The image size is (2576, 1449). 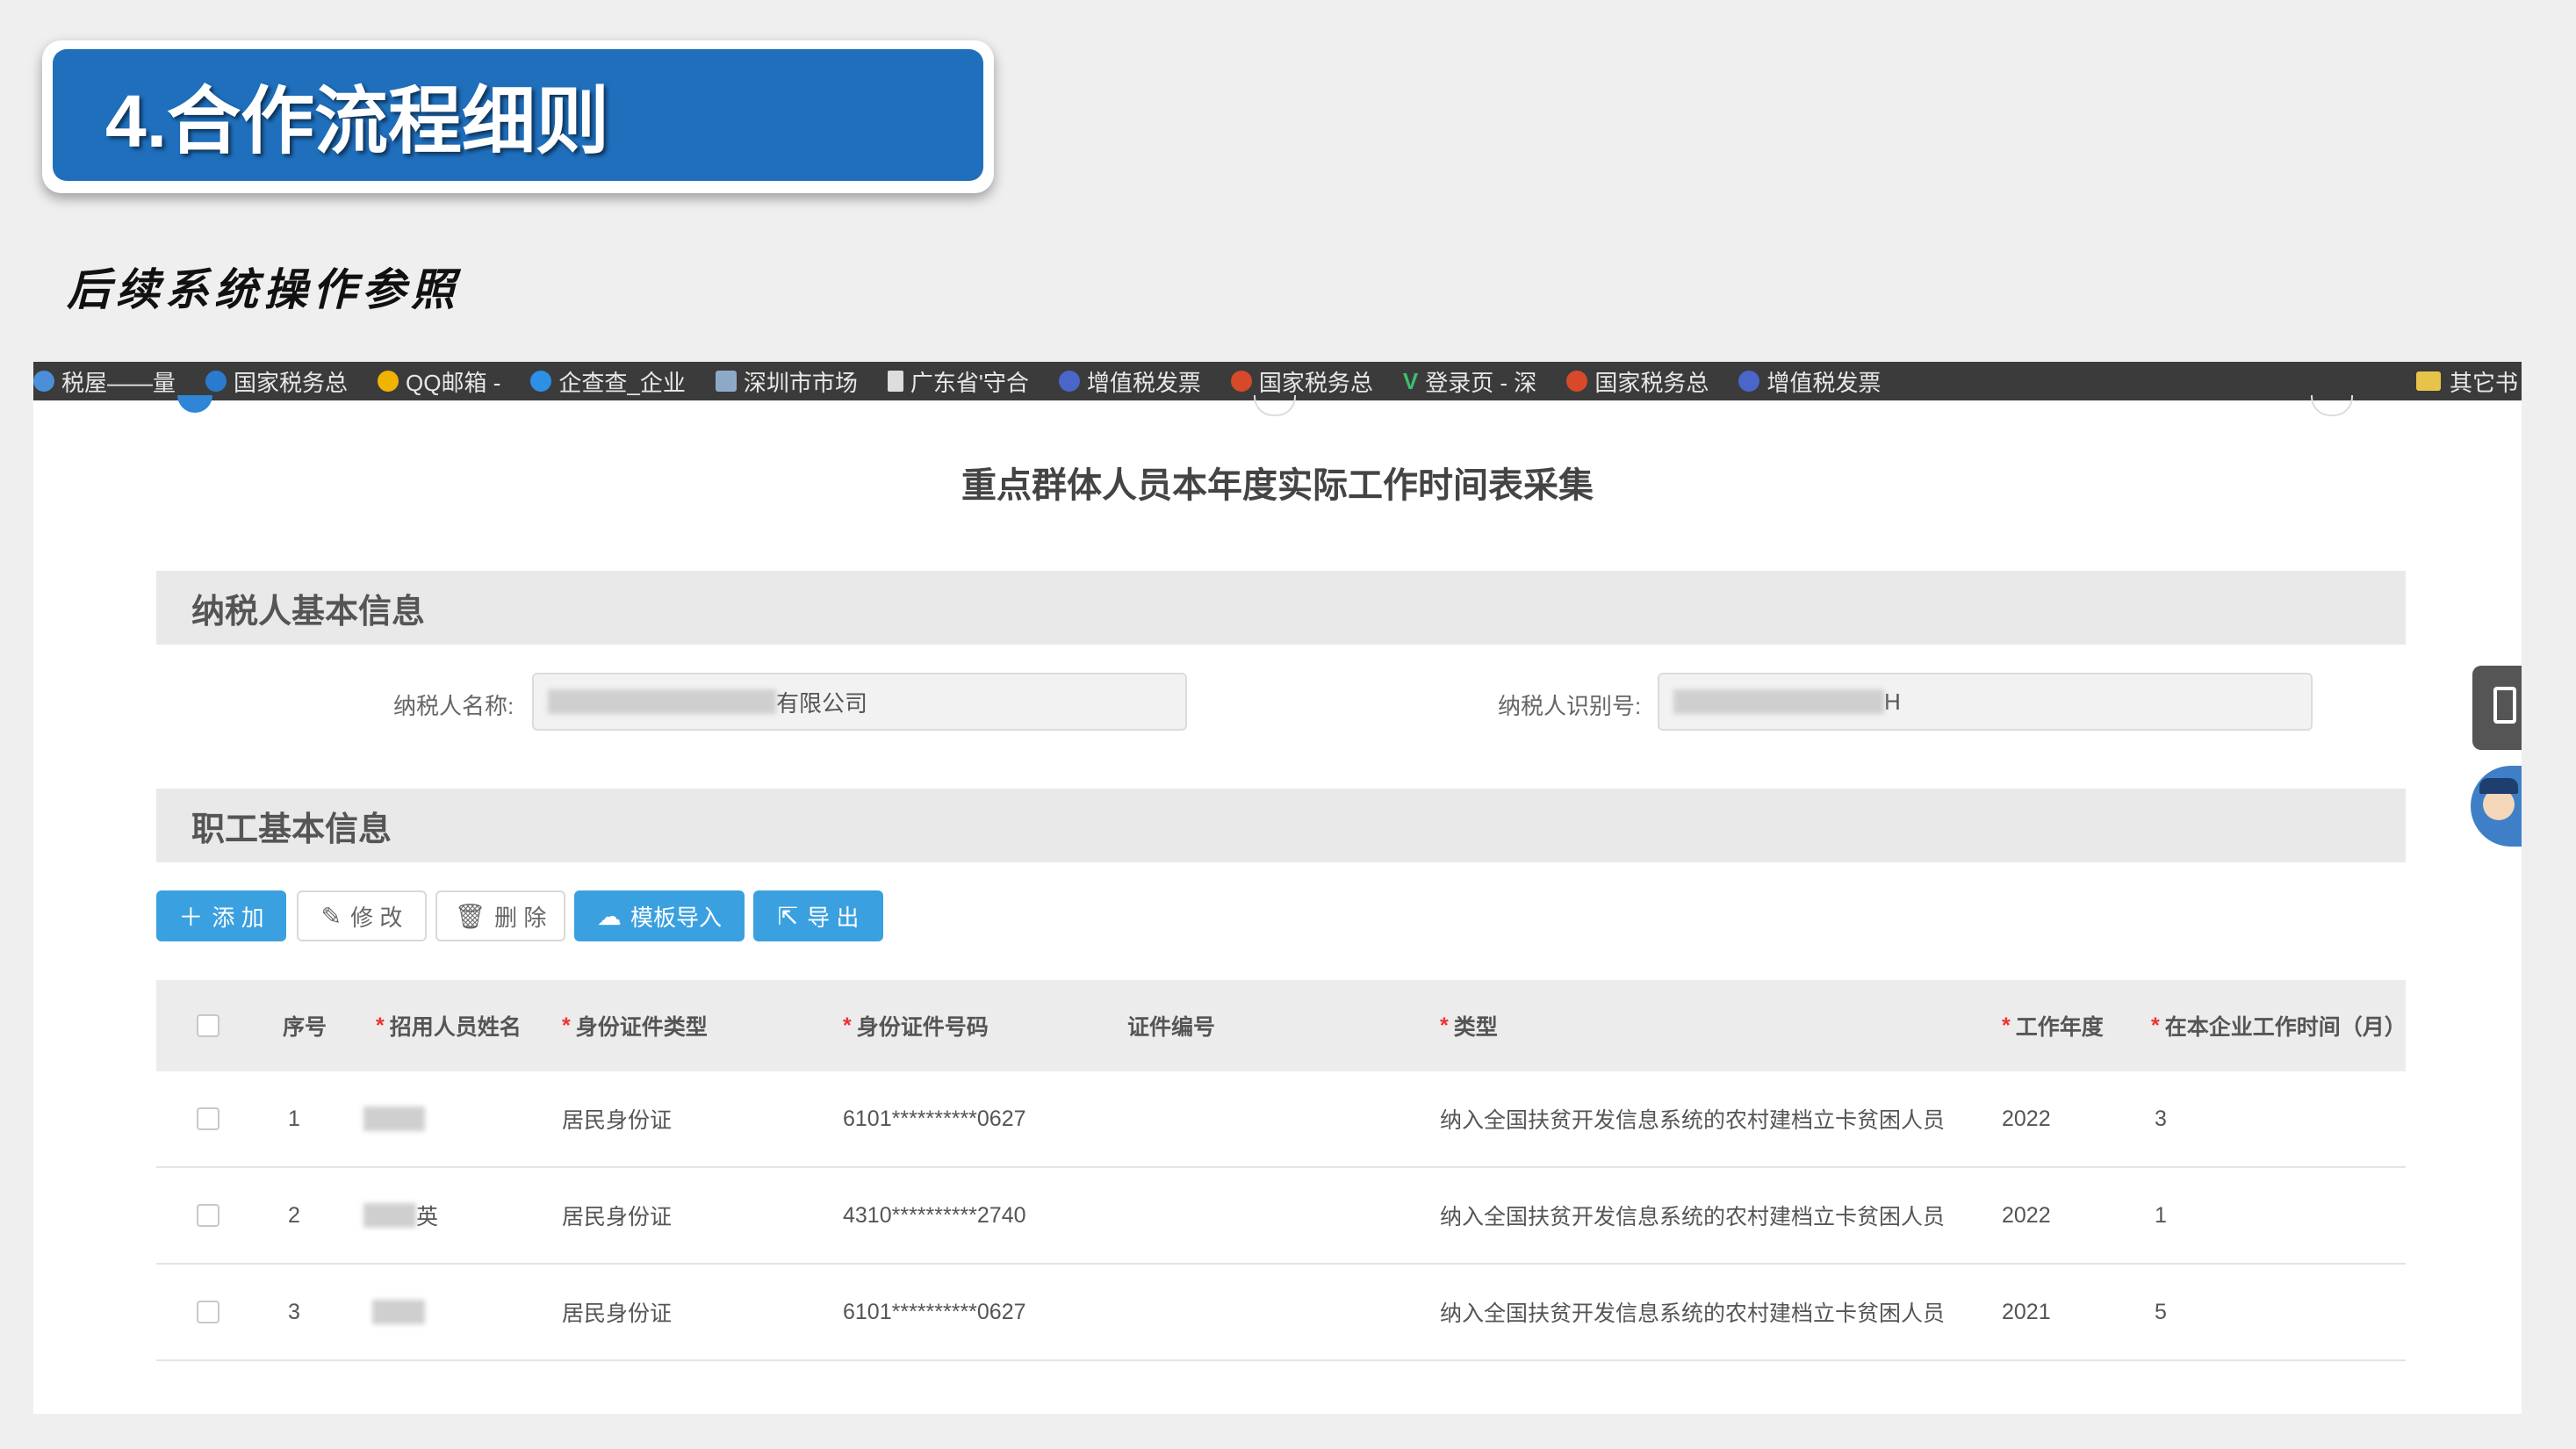 I want to click on cell-months: 1, so click(x=2161, y=1215).